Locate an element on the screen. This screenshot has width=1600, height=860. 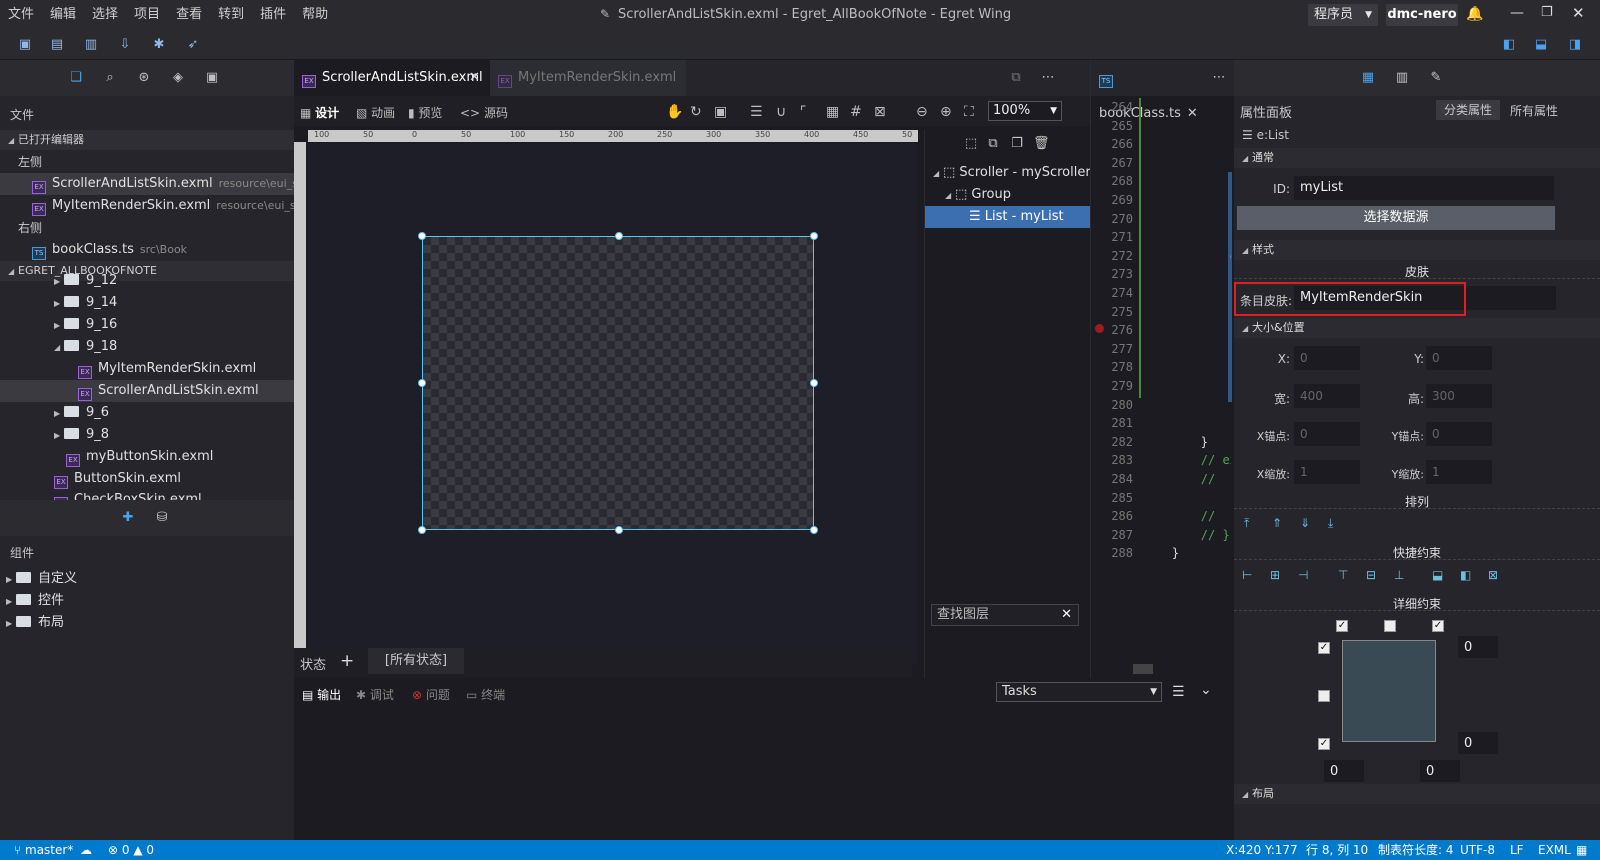
image-icon: ⊠ is located at coordinates (880, 112).